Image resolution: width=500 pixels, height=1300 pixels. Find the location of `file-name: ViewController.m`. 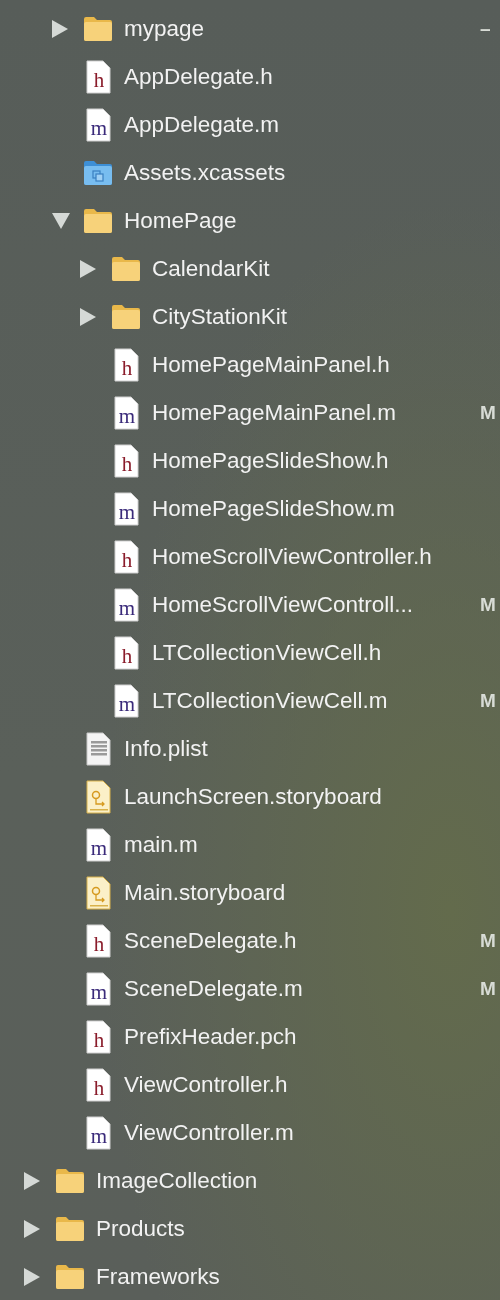

file-name: ViewController.m is located at coordinates (209, 1133).